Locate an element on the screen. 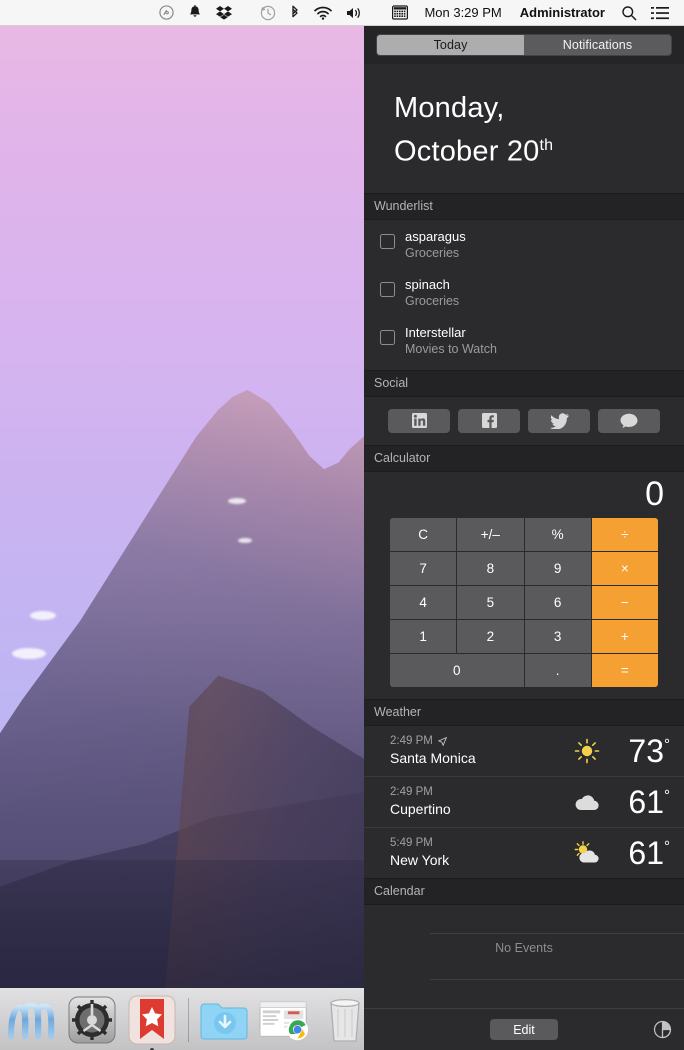  calc-key-4: 4 is located at coordinates (423, 602).